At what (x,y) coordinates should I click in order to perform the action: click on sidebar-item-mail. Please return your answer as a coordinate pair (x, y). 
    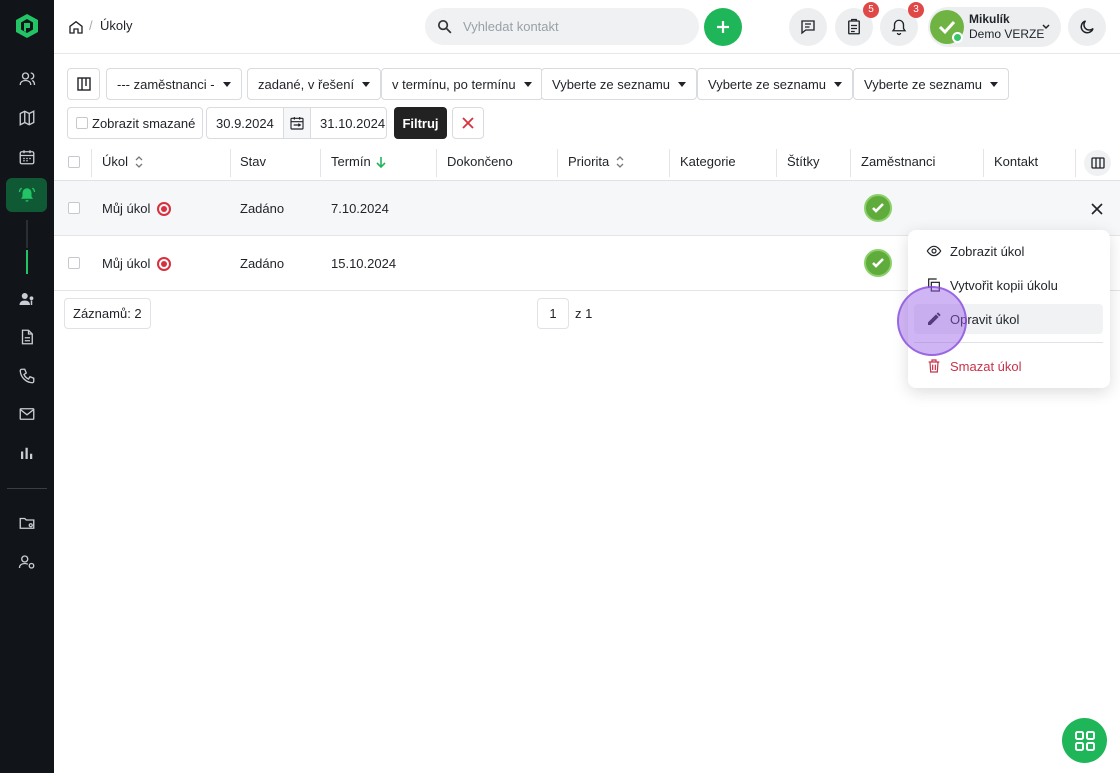
    Looking at the image, I should click on (26, 414).